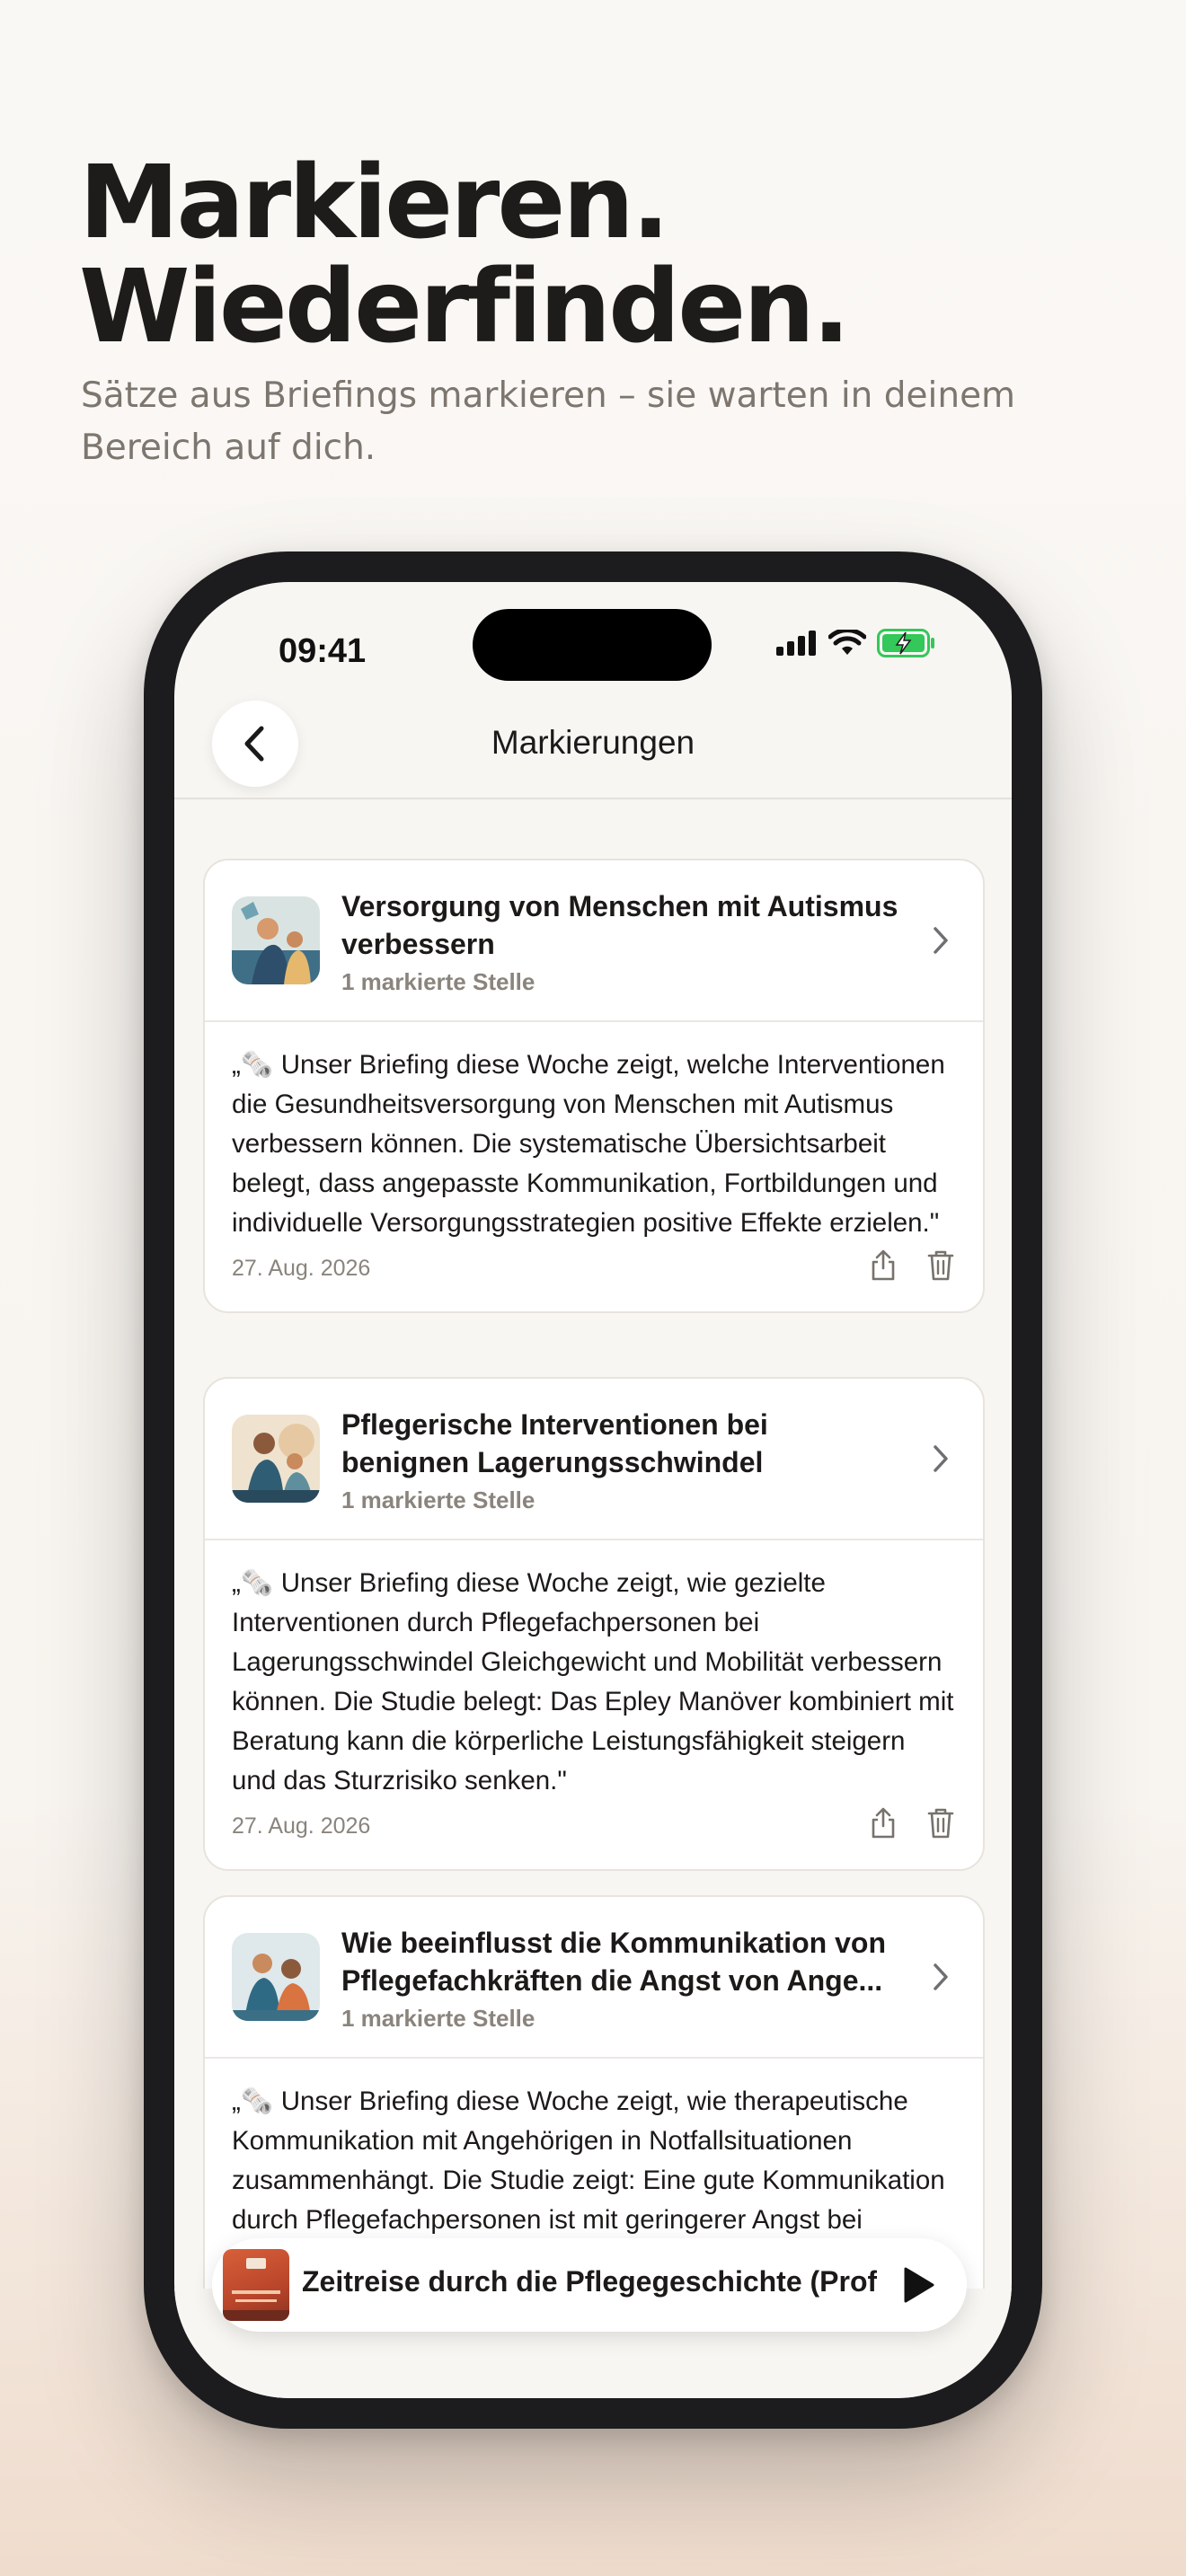  I want to click on cellular-signal-icon, so click(796, 643).